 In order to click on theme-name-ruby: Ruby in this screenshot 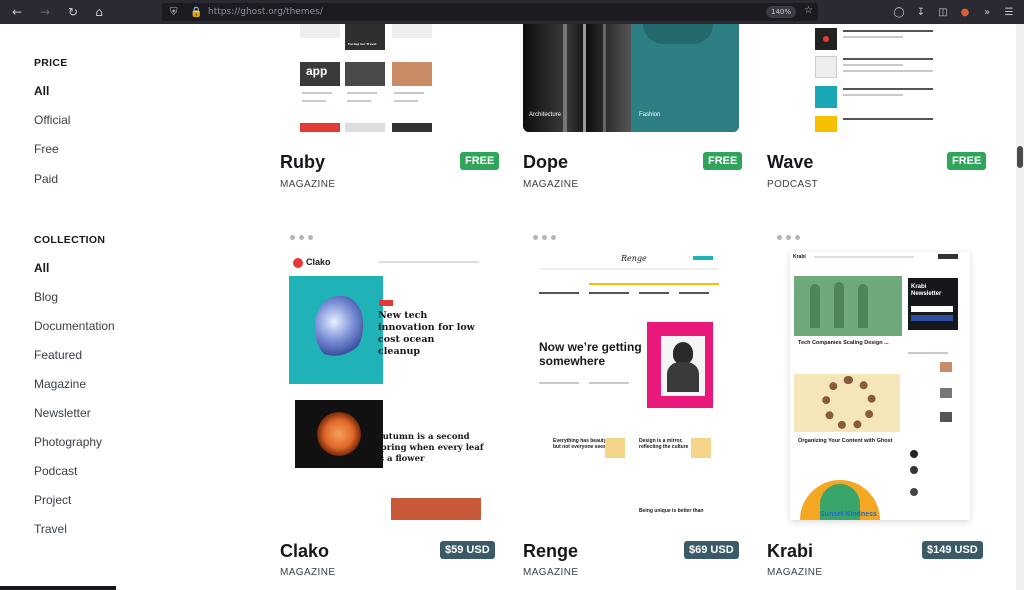, I will do `click(302, 162)`.